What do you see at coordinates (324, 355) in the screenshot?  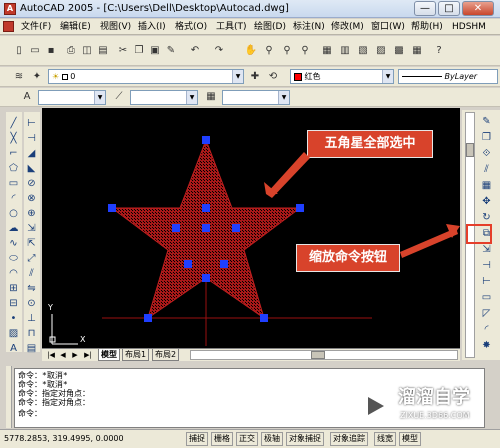 I see `horizontal-scrollbar` at bounding box center [324, 355].